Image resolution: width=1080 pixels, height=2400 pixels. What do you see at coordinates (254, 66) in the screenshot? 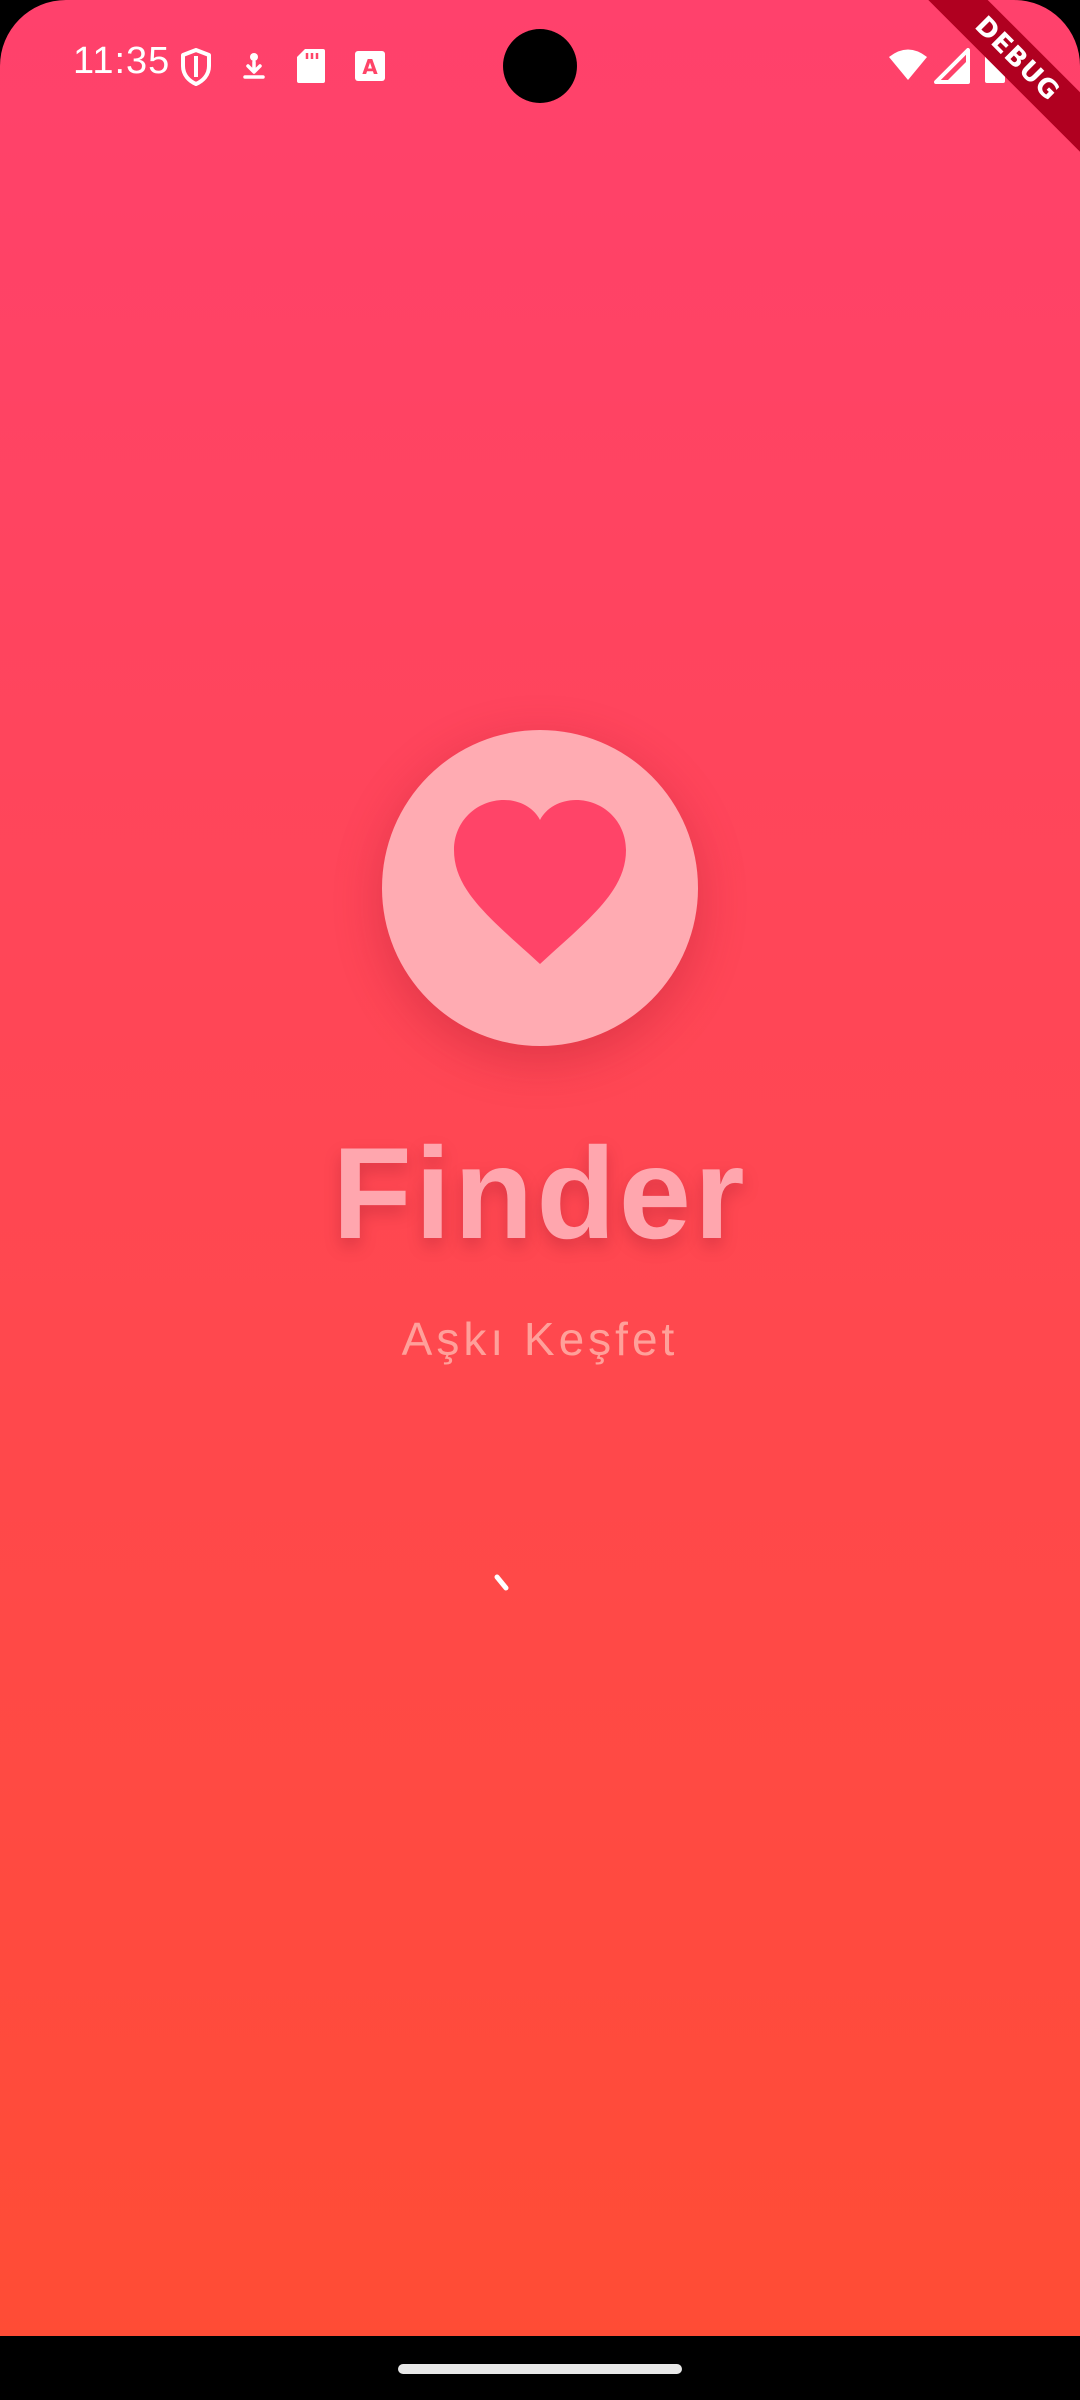
I see `download-icon` at bounding box center [254, 66].